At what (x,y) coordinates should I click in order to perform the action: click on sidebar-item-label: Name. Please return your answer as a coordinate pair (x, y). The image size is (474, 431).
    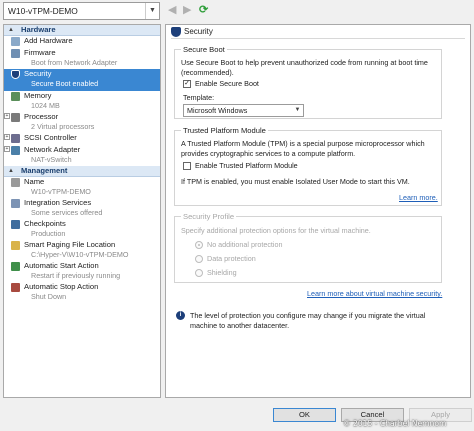
    Looking at the image, I should click on (34, 181).